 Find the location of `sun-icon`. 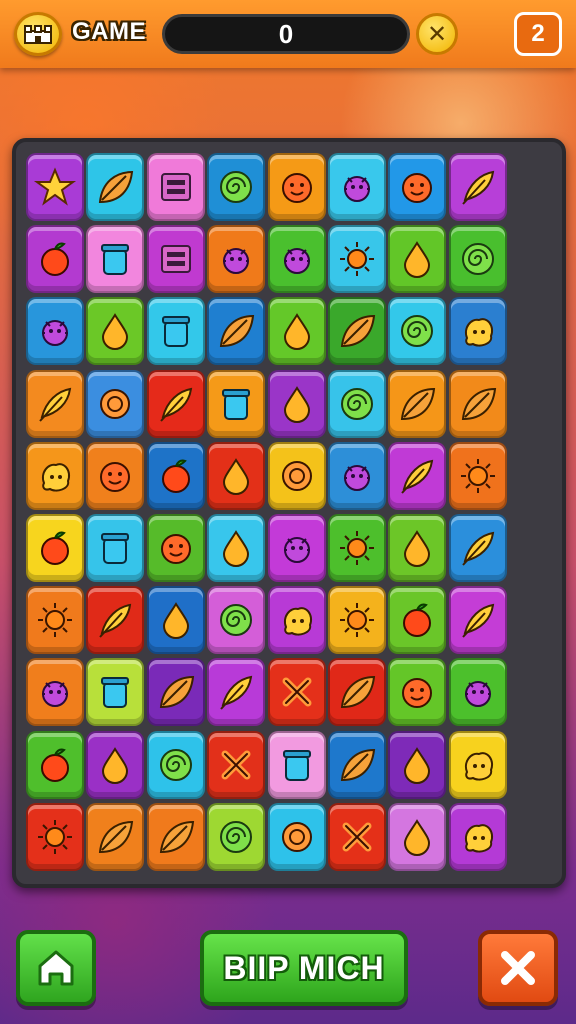

sun-icon is located at coordinates (357, 259).